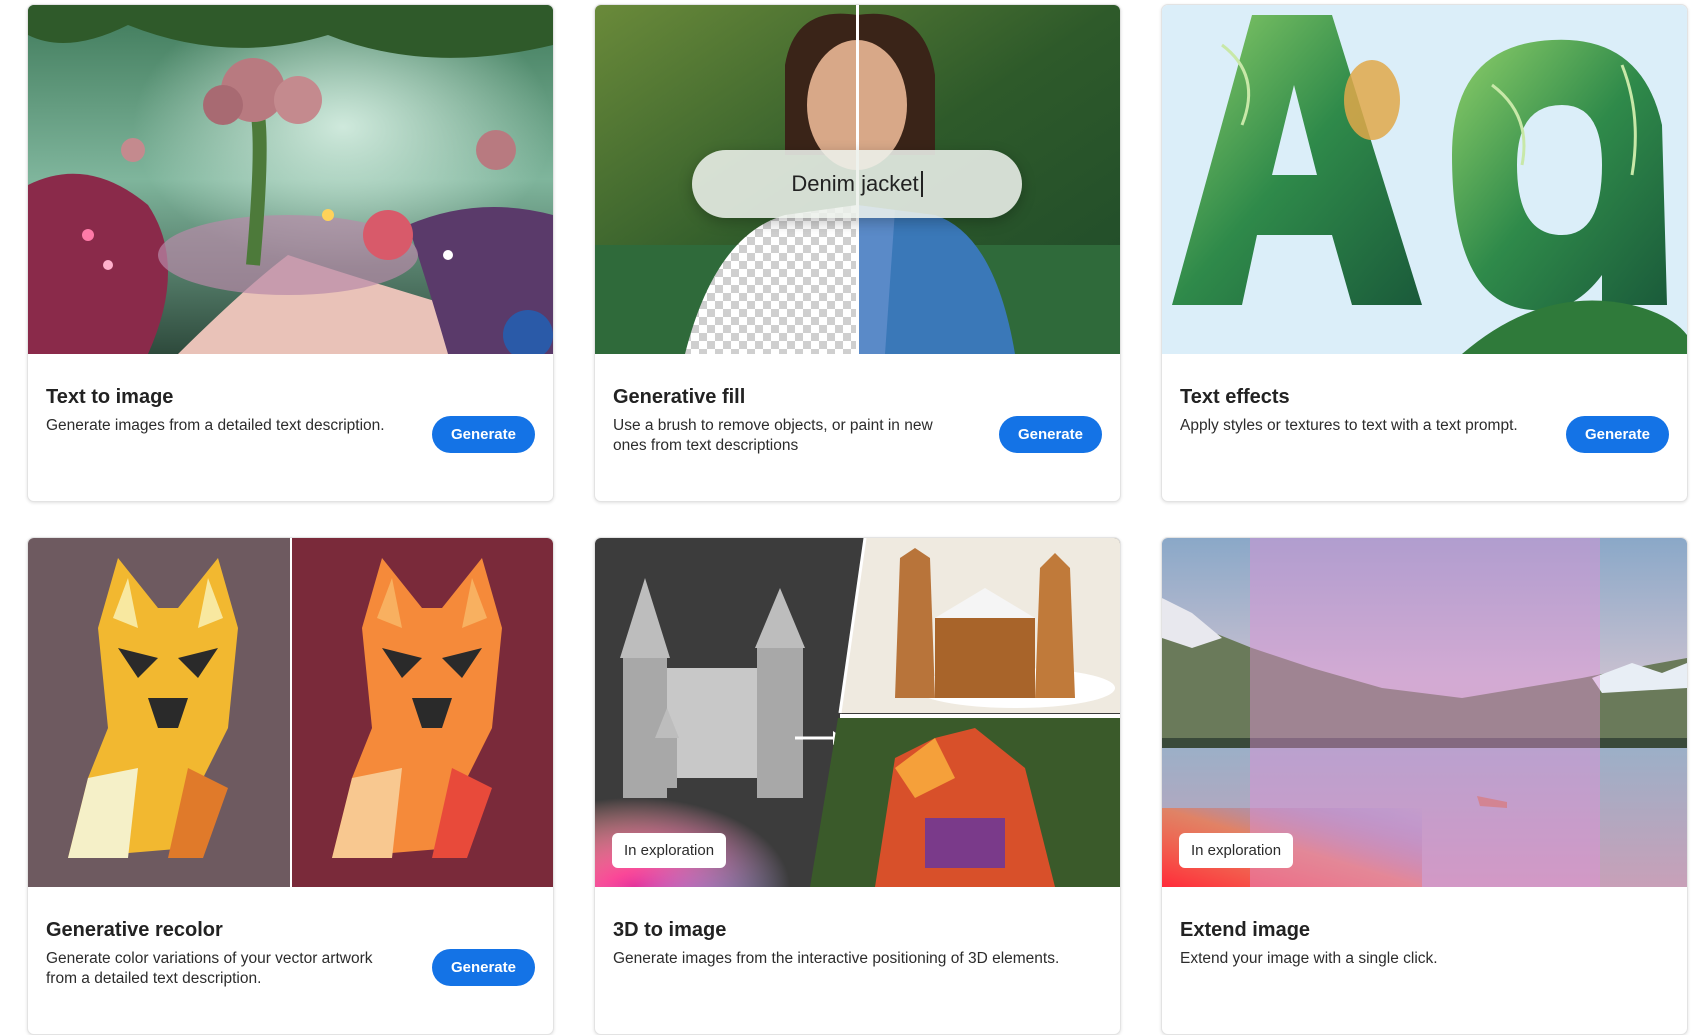  Describe the element at coordinates (921, 184) in the screenshot. I see `text-caret` at that location.